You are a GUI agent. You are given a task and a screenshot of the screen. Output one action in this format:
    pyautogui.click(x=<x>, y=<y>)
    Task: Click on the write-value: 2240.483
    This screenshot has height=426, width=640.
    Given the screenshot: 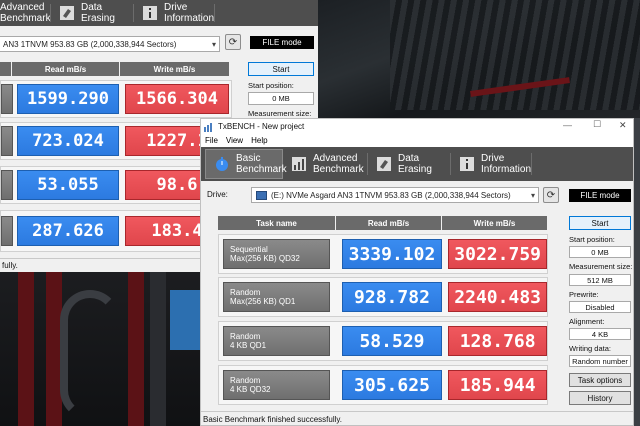 What is the action you would take?
    pyautogui.click(x=497, y=297)
    